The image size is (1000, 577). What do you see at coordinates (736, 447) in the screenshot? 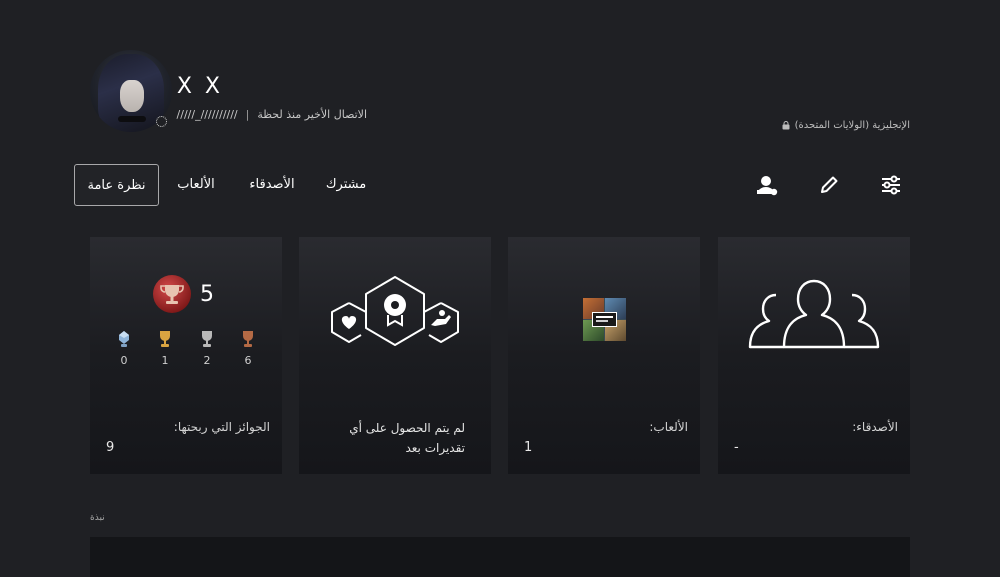
I see `friends-count: -` at bounding box center [736, 447].